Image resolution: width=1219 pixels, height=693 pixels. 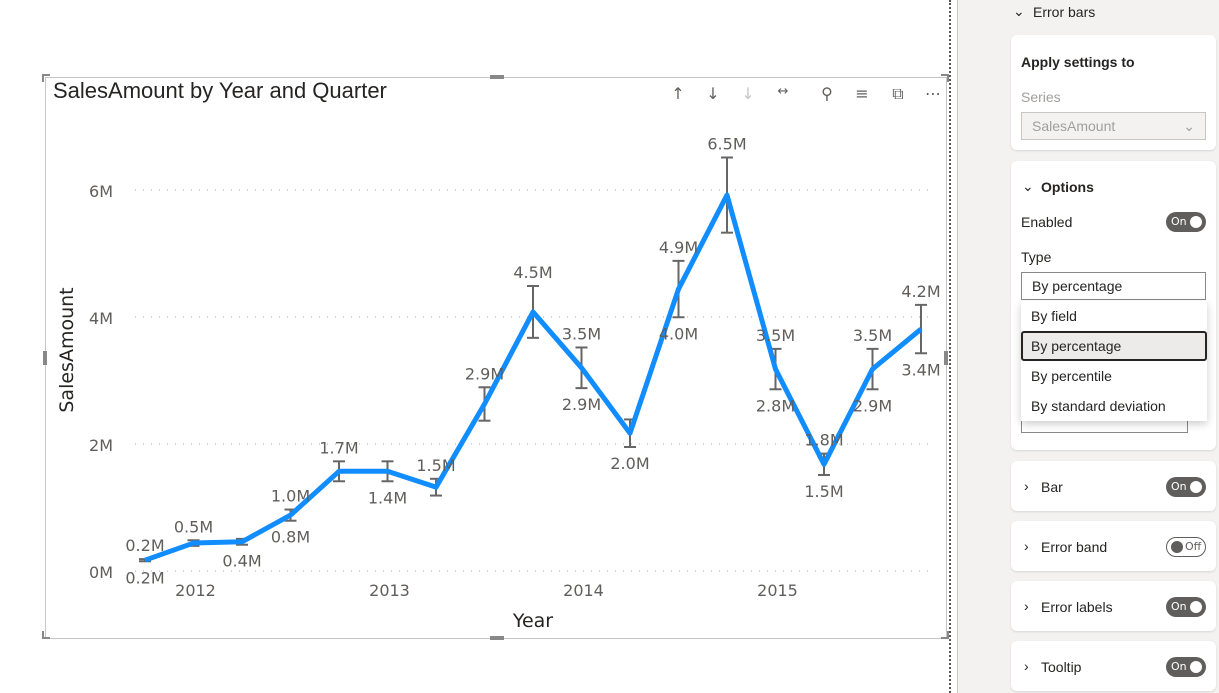 I want to click on card-label: Tooltip, so click(x=1061, y=667).